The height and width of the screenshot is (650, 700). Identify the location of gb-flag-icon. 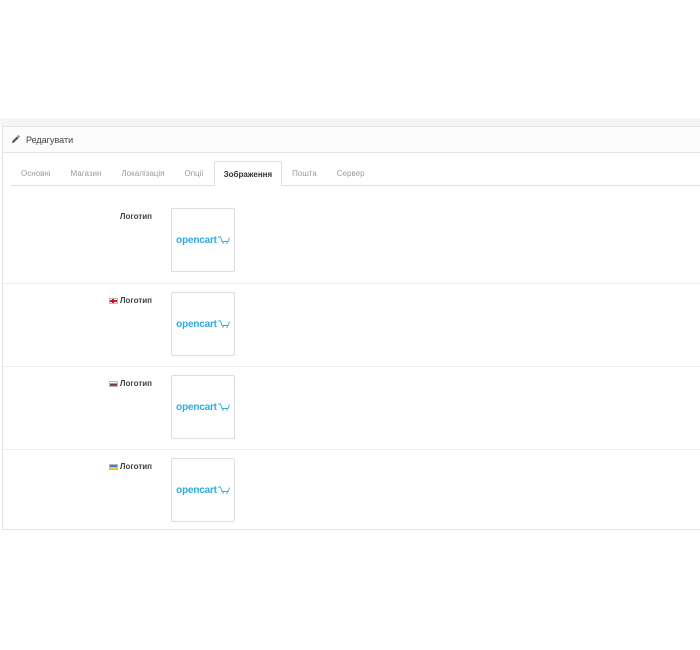
(113, 300).